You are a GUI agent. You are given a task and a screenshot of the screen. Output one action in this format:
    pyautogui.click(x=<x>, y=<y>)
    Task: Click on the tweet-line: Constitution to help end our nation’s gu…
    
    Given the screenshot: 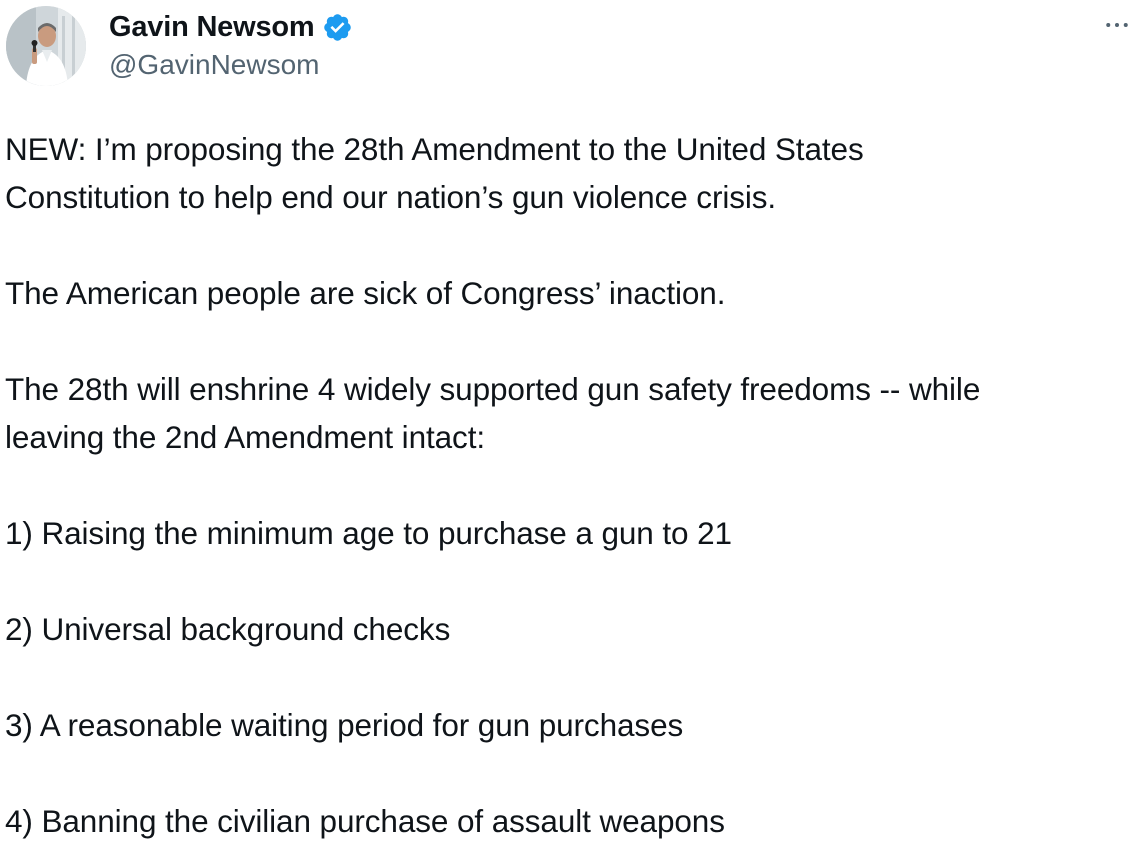 What is the action you would take?
    pyautogui.click(x=391, y=197)
    